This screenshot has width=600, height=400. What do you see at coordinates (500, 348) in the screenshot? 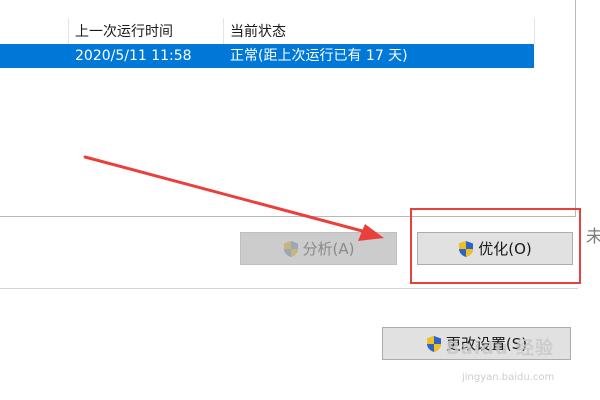
I see `watermark-brand: Baidu 经验` at bounding box center [500, 348].